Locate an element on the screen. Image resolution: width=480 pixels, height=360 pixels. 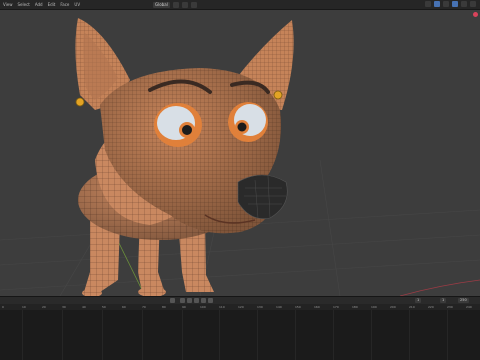
snap-target-icon is located at coordinates (184, 4).